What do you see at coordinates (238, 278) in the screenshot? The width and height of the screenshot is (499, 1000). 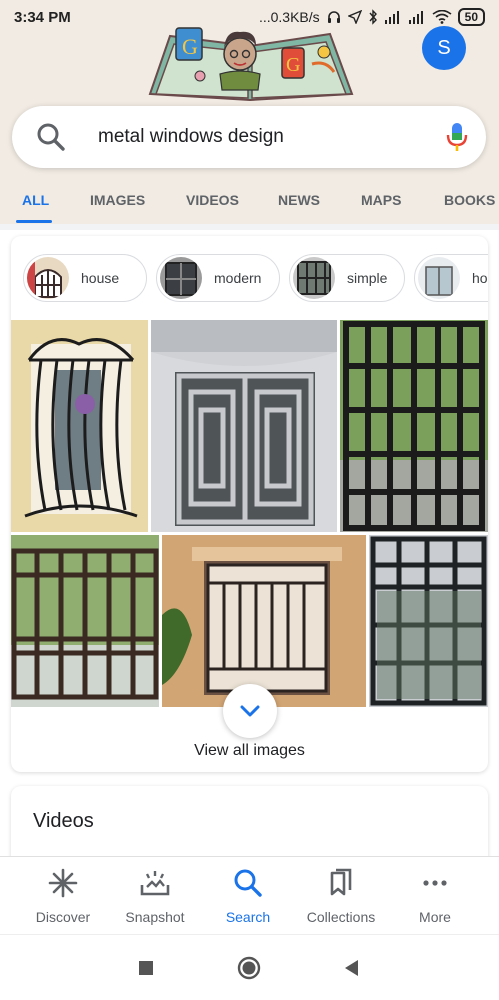 I see `chip-label: modern` at bounding box center [238, 278].